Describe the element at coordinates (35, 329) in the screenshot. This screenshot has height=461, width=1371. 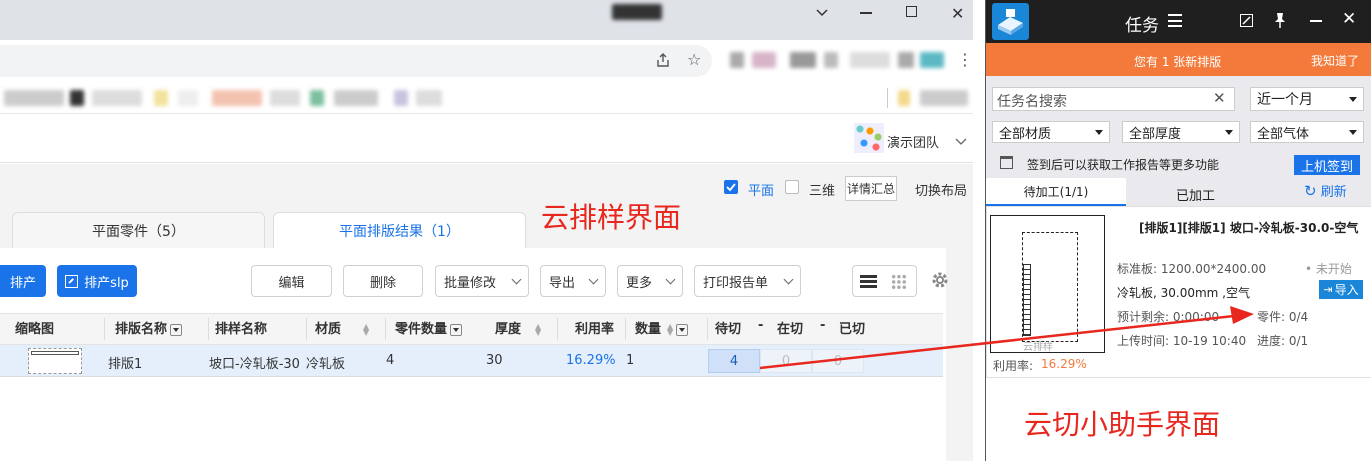
I see `col-thumbnail: 缩略图` at that location.